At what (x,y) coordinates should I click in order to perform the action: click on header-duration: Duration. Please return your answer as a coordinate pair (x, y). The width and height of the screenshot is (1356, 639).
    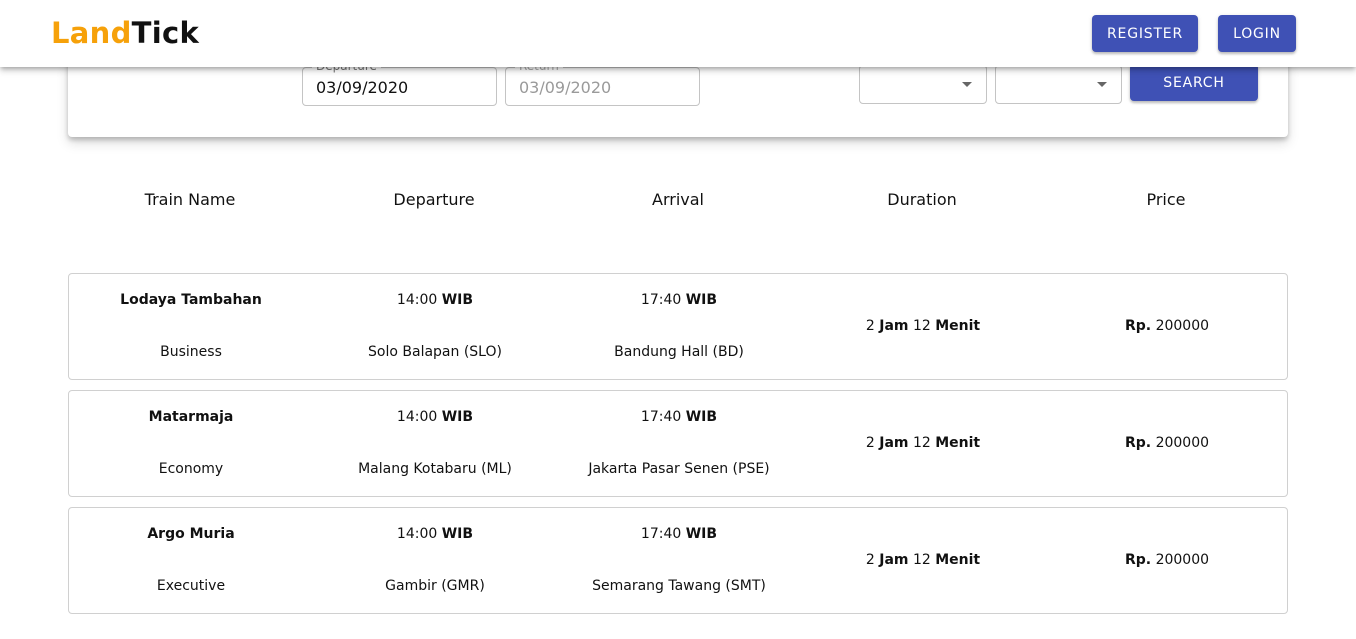
    Looking at the image, I should click on (922, 199).